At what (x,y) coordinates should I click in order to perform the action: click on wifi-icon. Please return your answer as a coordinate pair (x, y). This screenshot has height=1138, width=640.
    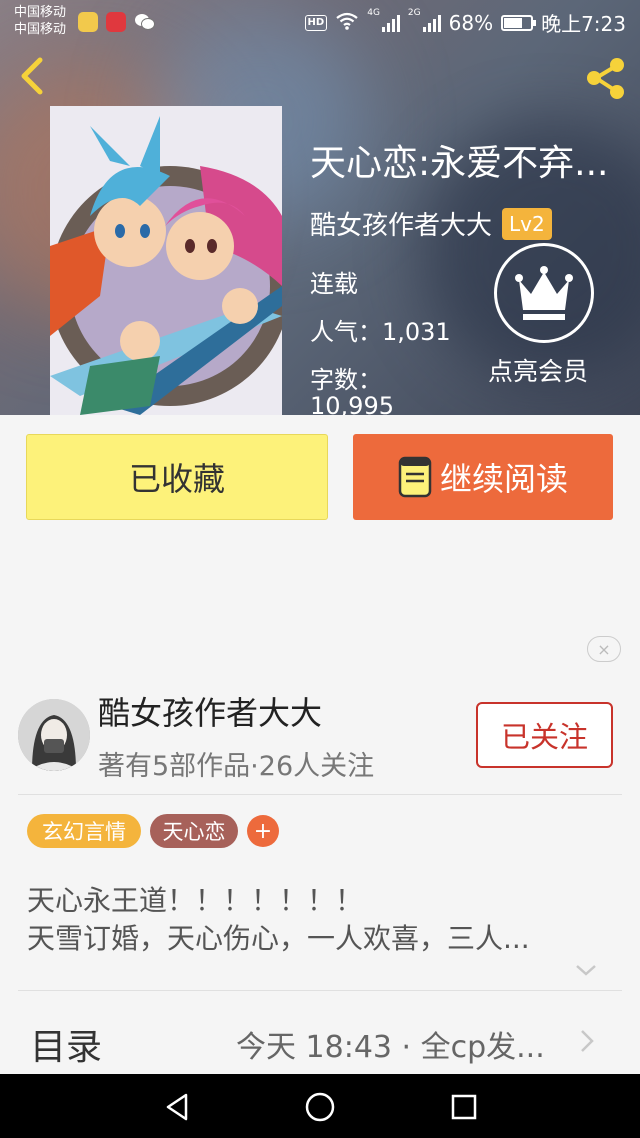
    Looking at the image, I should click on (347, 23).